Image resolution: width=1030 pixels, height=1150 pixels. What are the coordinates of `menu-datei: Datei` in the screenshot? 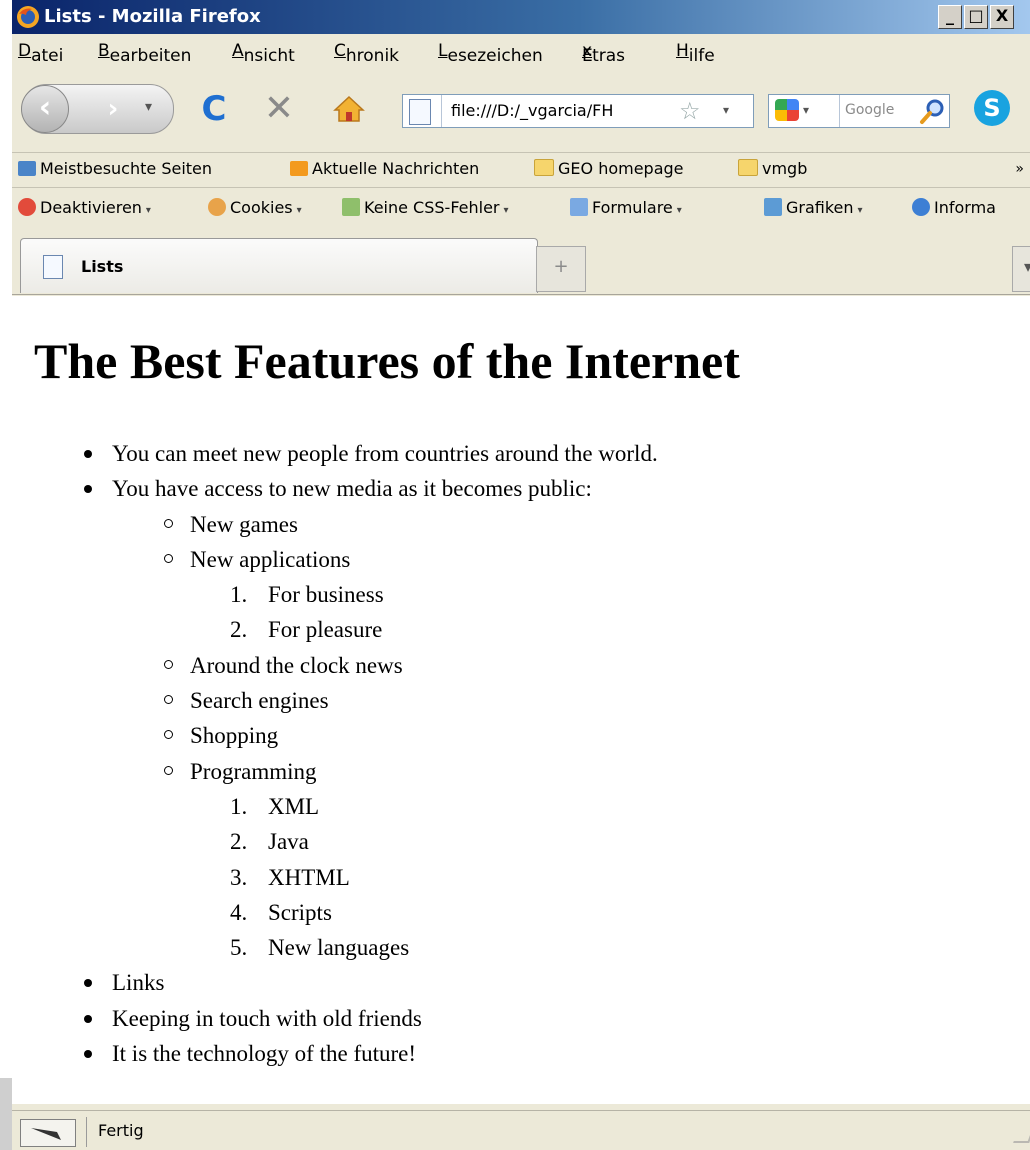 It's located at (40, 53).